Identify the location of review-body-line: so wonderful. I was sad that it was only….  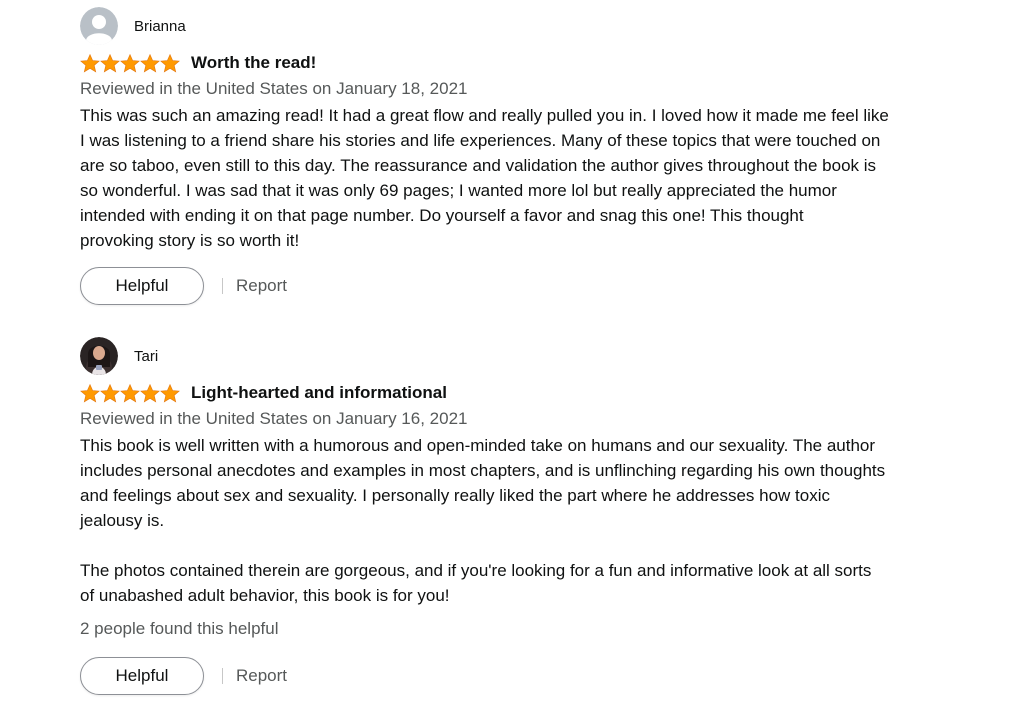
(458, 190).